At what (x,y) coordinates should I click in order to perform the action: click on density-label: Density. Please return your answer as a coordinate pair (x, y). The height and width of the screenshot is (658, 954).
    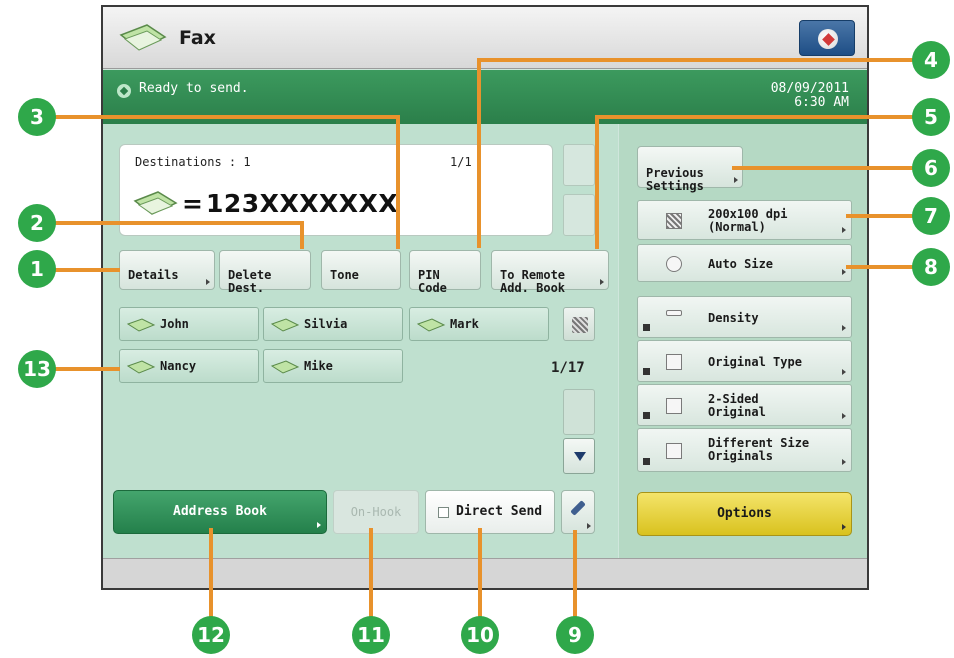
    Looking at the image, I should click on (733, 318).